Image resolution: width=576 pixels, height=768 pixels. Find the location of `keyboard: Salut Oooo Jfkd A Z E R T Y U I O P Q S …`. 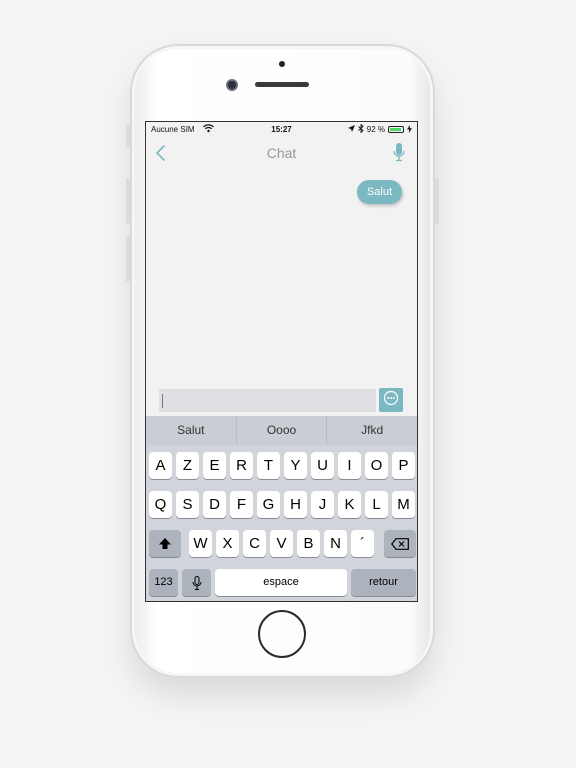

keyboard: Salut Oooo Jfkd A Z E R T Y U I O P Q S … is located at coordinates (281, 508).